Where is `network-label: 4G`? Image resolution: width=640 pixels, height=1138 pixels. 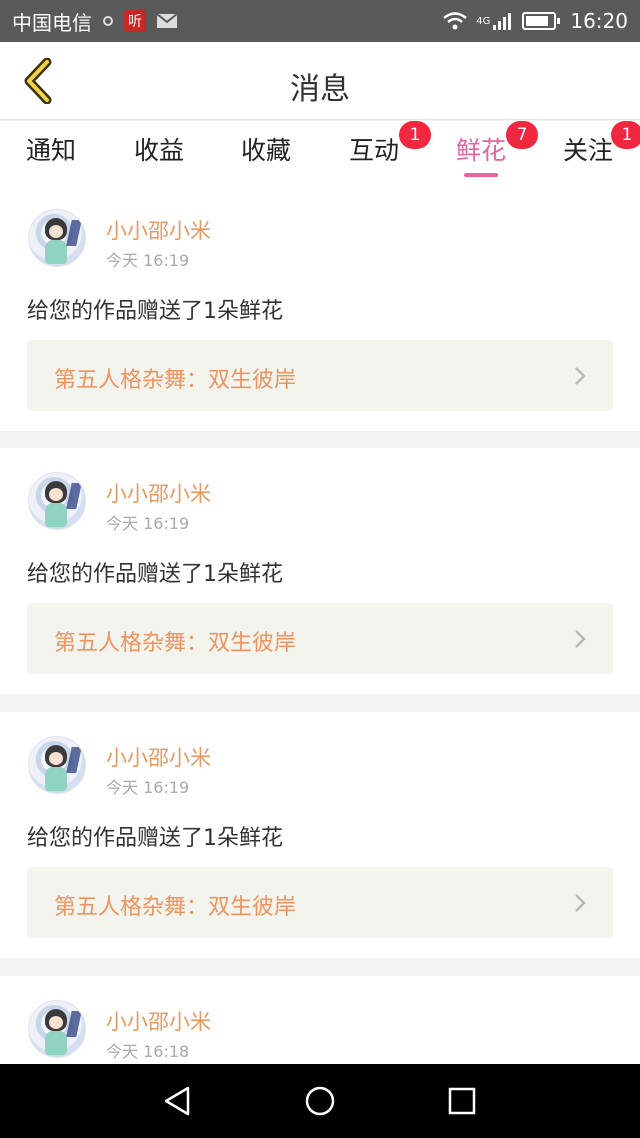 network-label: 4G is located at coordinates (483, 21).